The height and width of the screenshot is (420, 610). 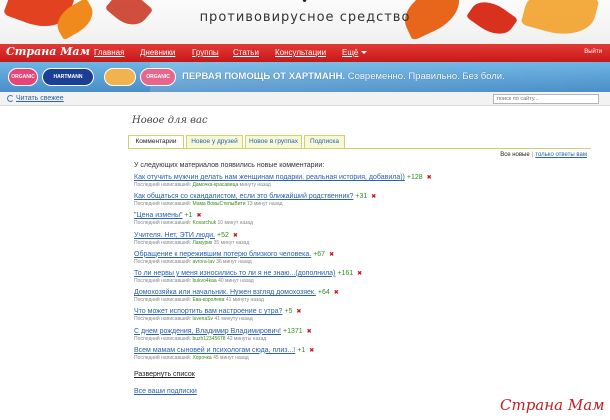 I want to click on banner-mark: •, so click(x=305, y=4).